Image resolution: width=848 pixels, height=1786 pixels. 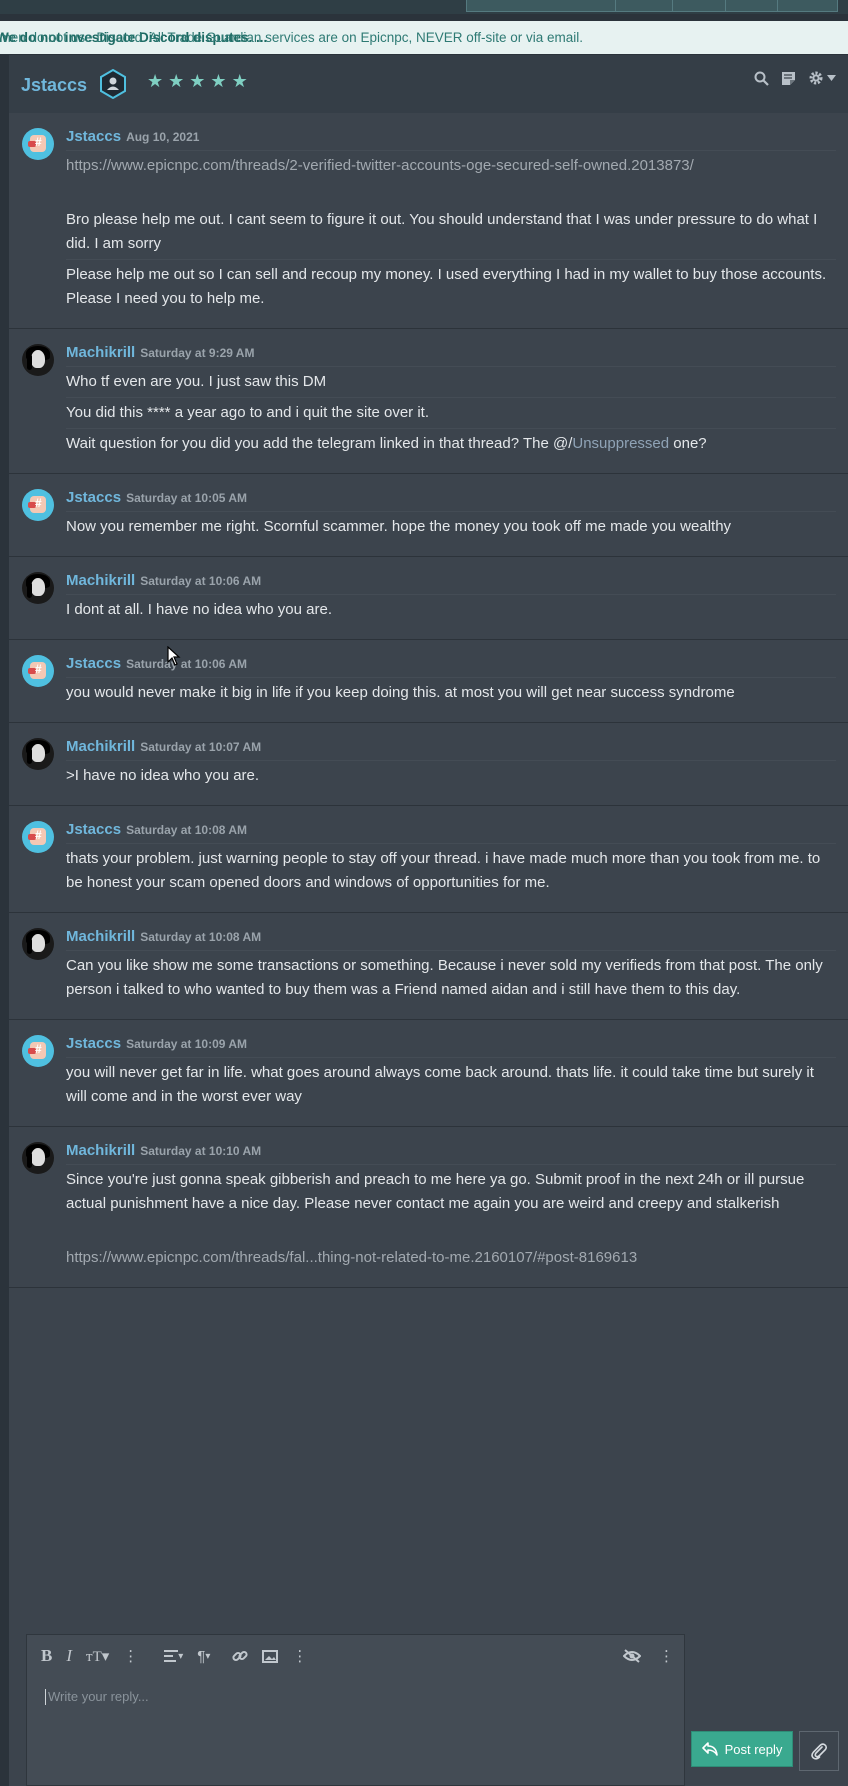 What do you see at coordinates (203, 1656) in the screenshot?
I see `paragraph-button: ¶ ▾` at bounding box center [203, 1656].